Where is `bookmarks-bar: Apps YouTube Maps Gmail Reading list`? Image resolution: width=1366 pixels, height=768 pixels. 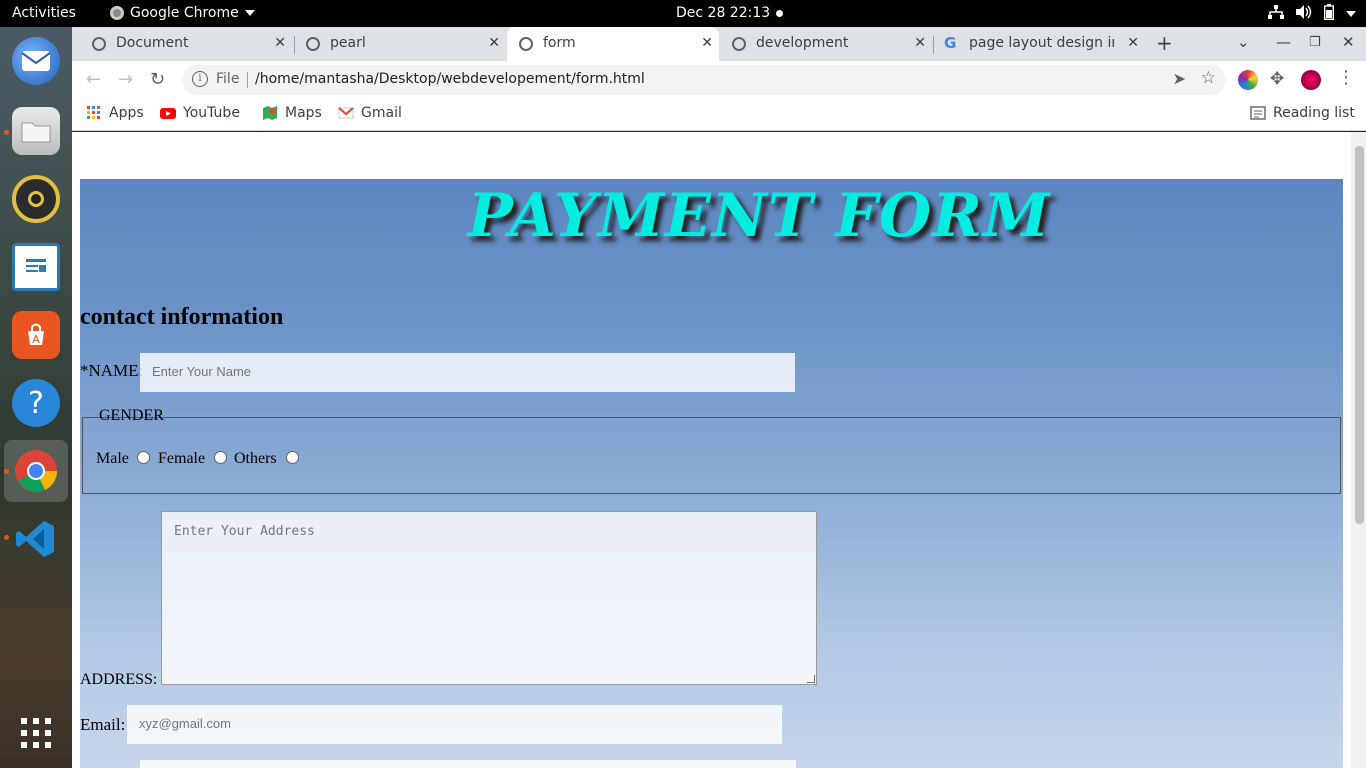 bookmarks-bar: Apps YouTube Maps Gmail Reading list is located at coordinates (719, 115).